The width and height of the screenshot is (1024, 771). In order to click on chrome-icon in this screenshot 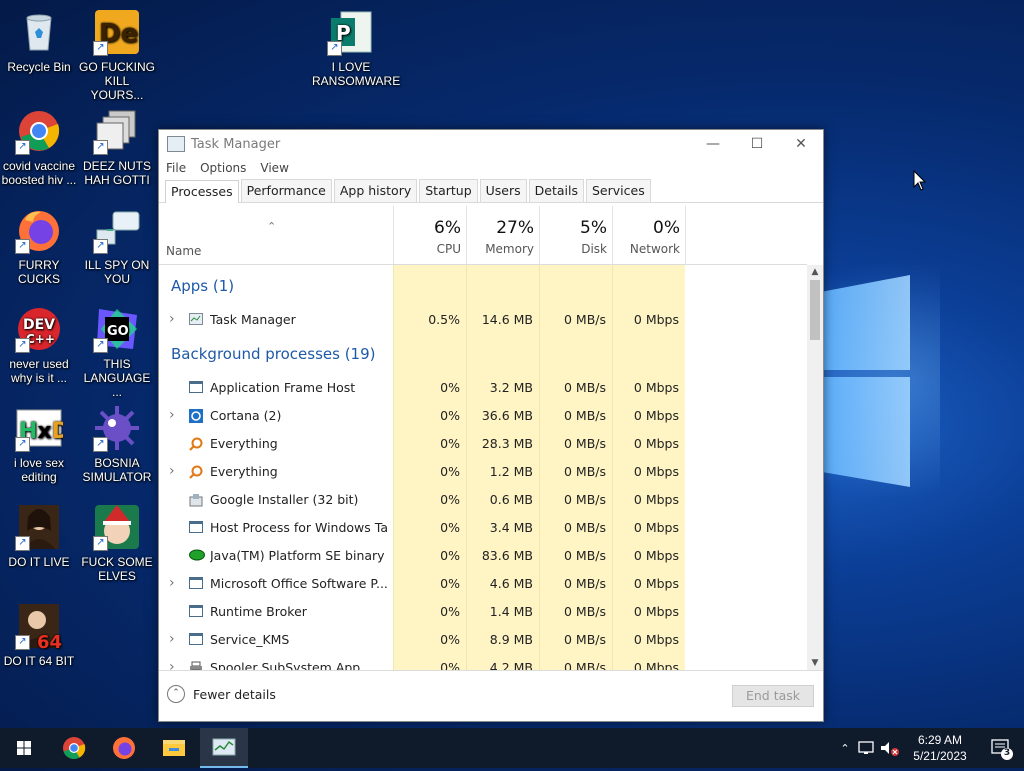, I will do `click(74, 748)`.